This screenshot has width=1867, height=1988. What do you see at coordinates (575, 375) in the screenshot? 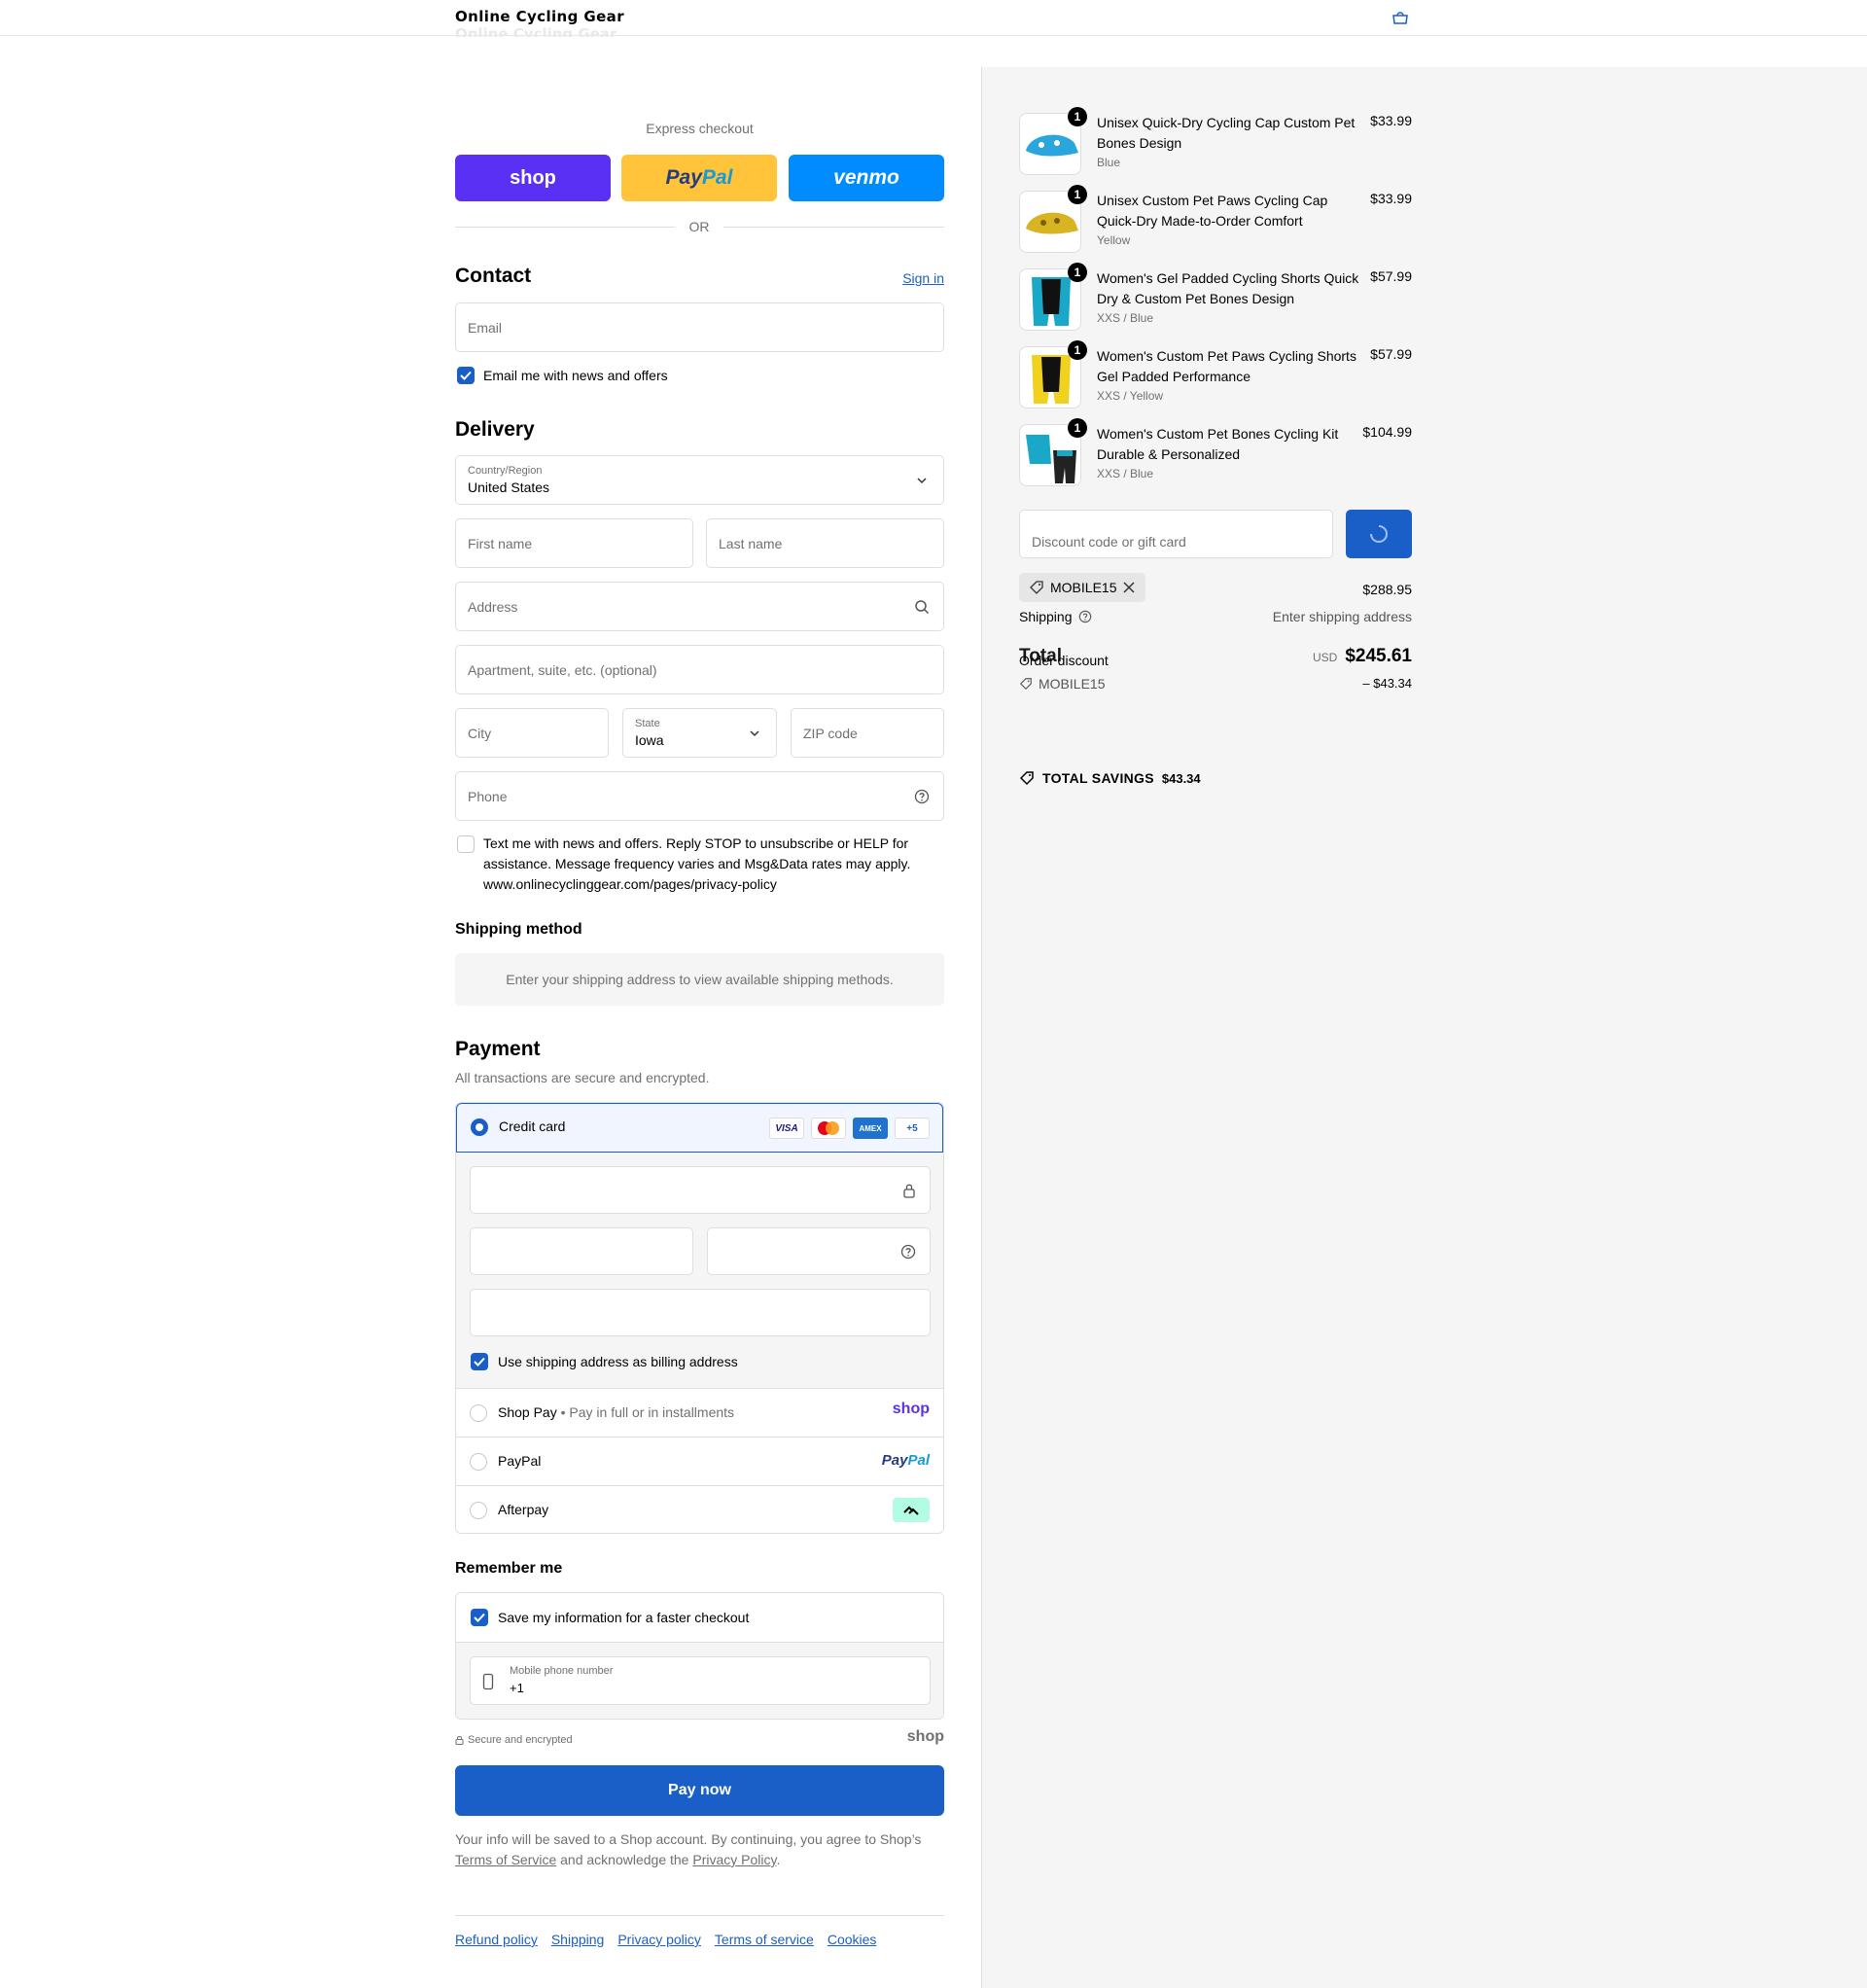
I see `news-label: Email me with news and offers` at bounding box center [575, 375].